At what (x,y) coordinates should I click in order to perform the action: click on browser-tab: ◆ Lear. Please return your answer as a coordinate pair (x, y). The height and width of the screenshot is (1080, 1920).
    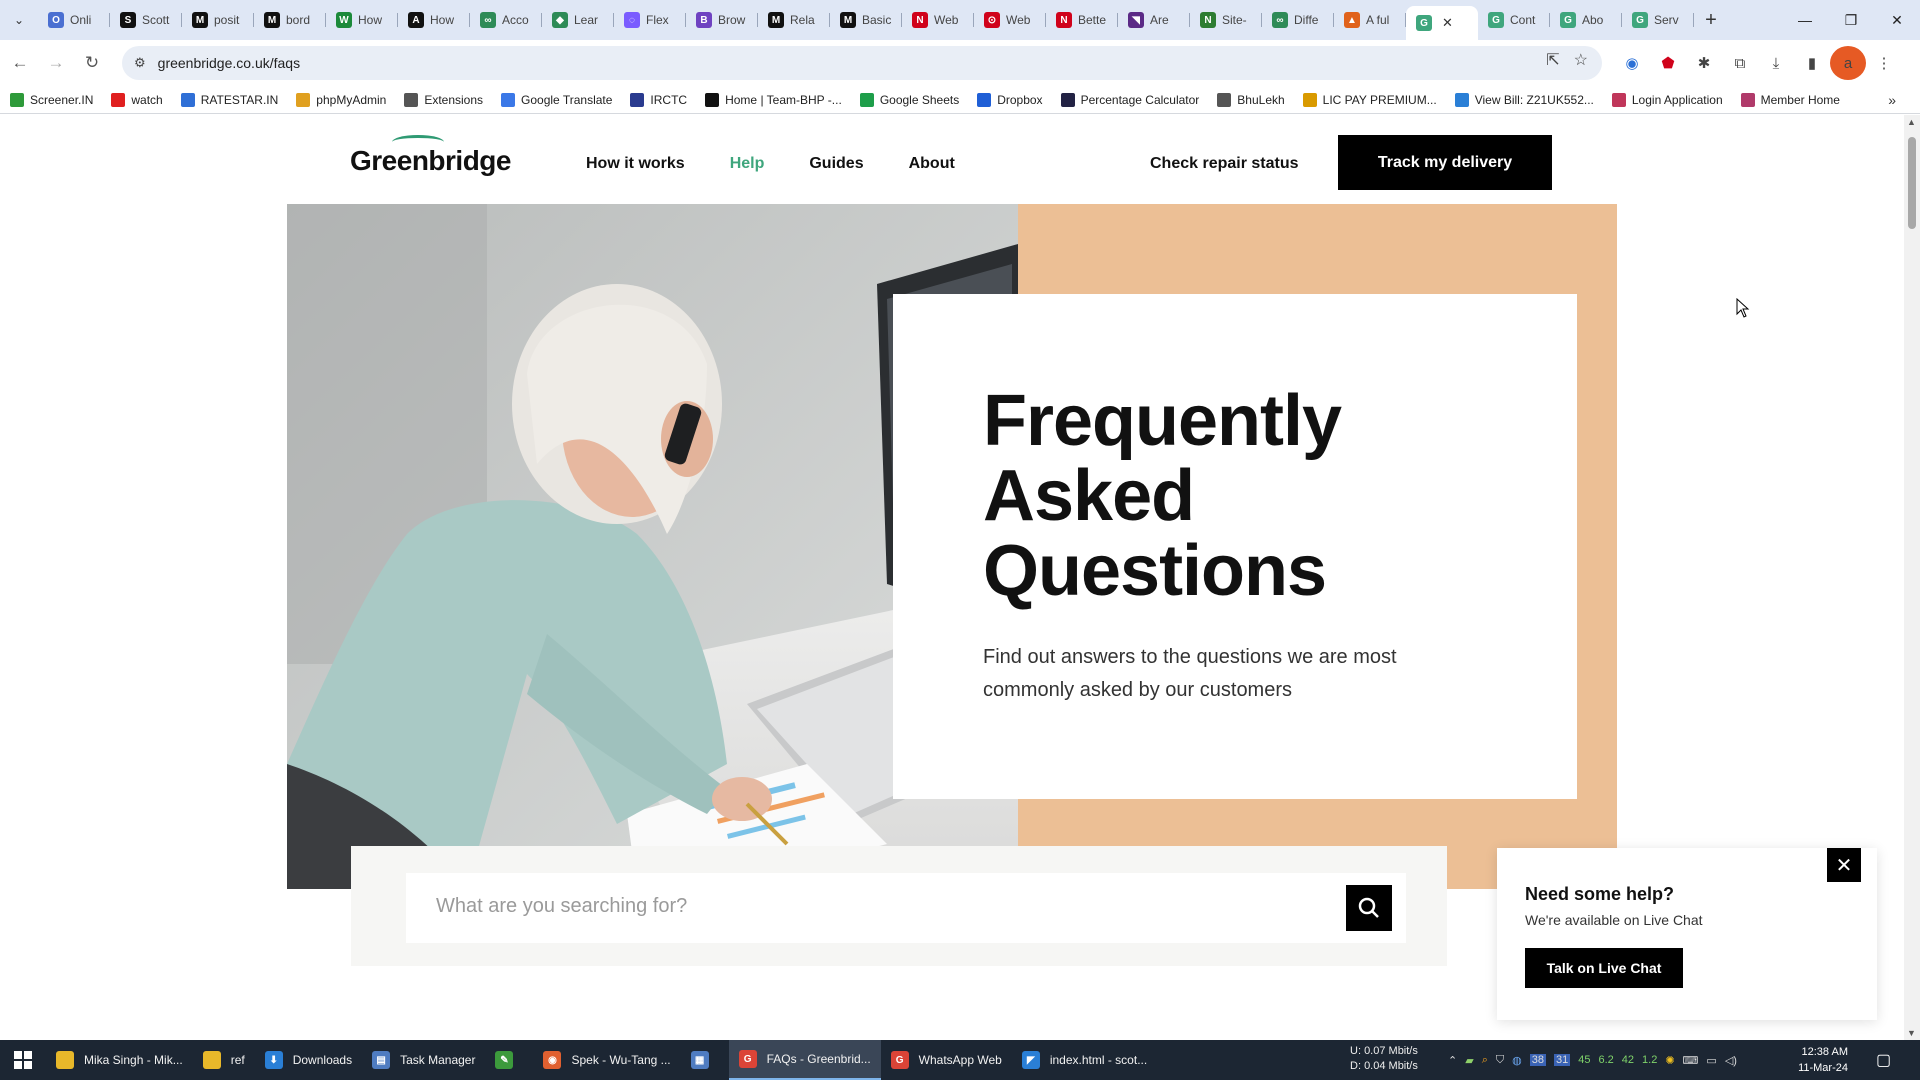
    Looking at the image, I should click on (578, 20).